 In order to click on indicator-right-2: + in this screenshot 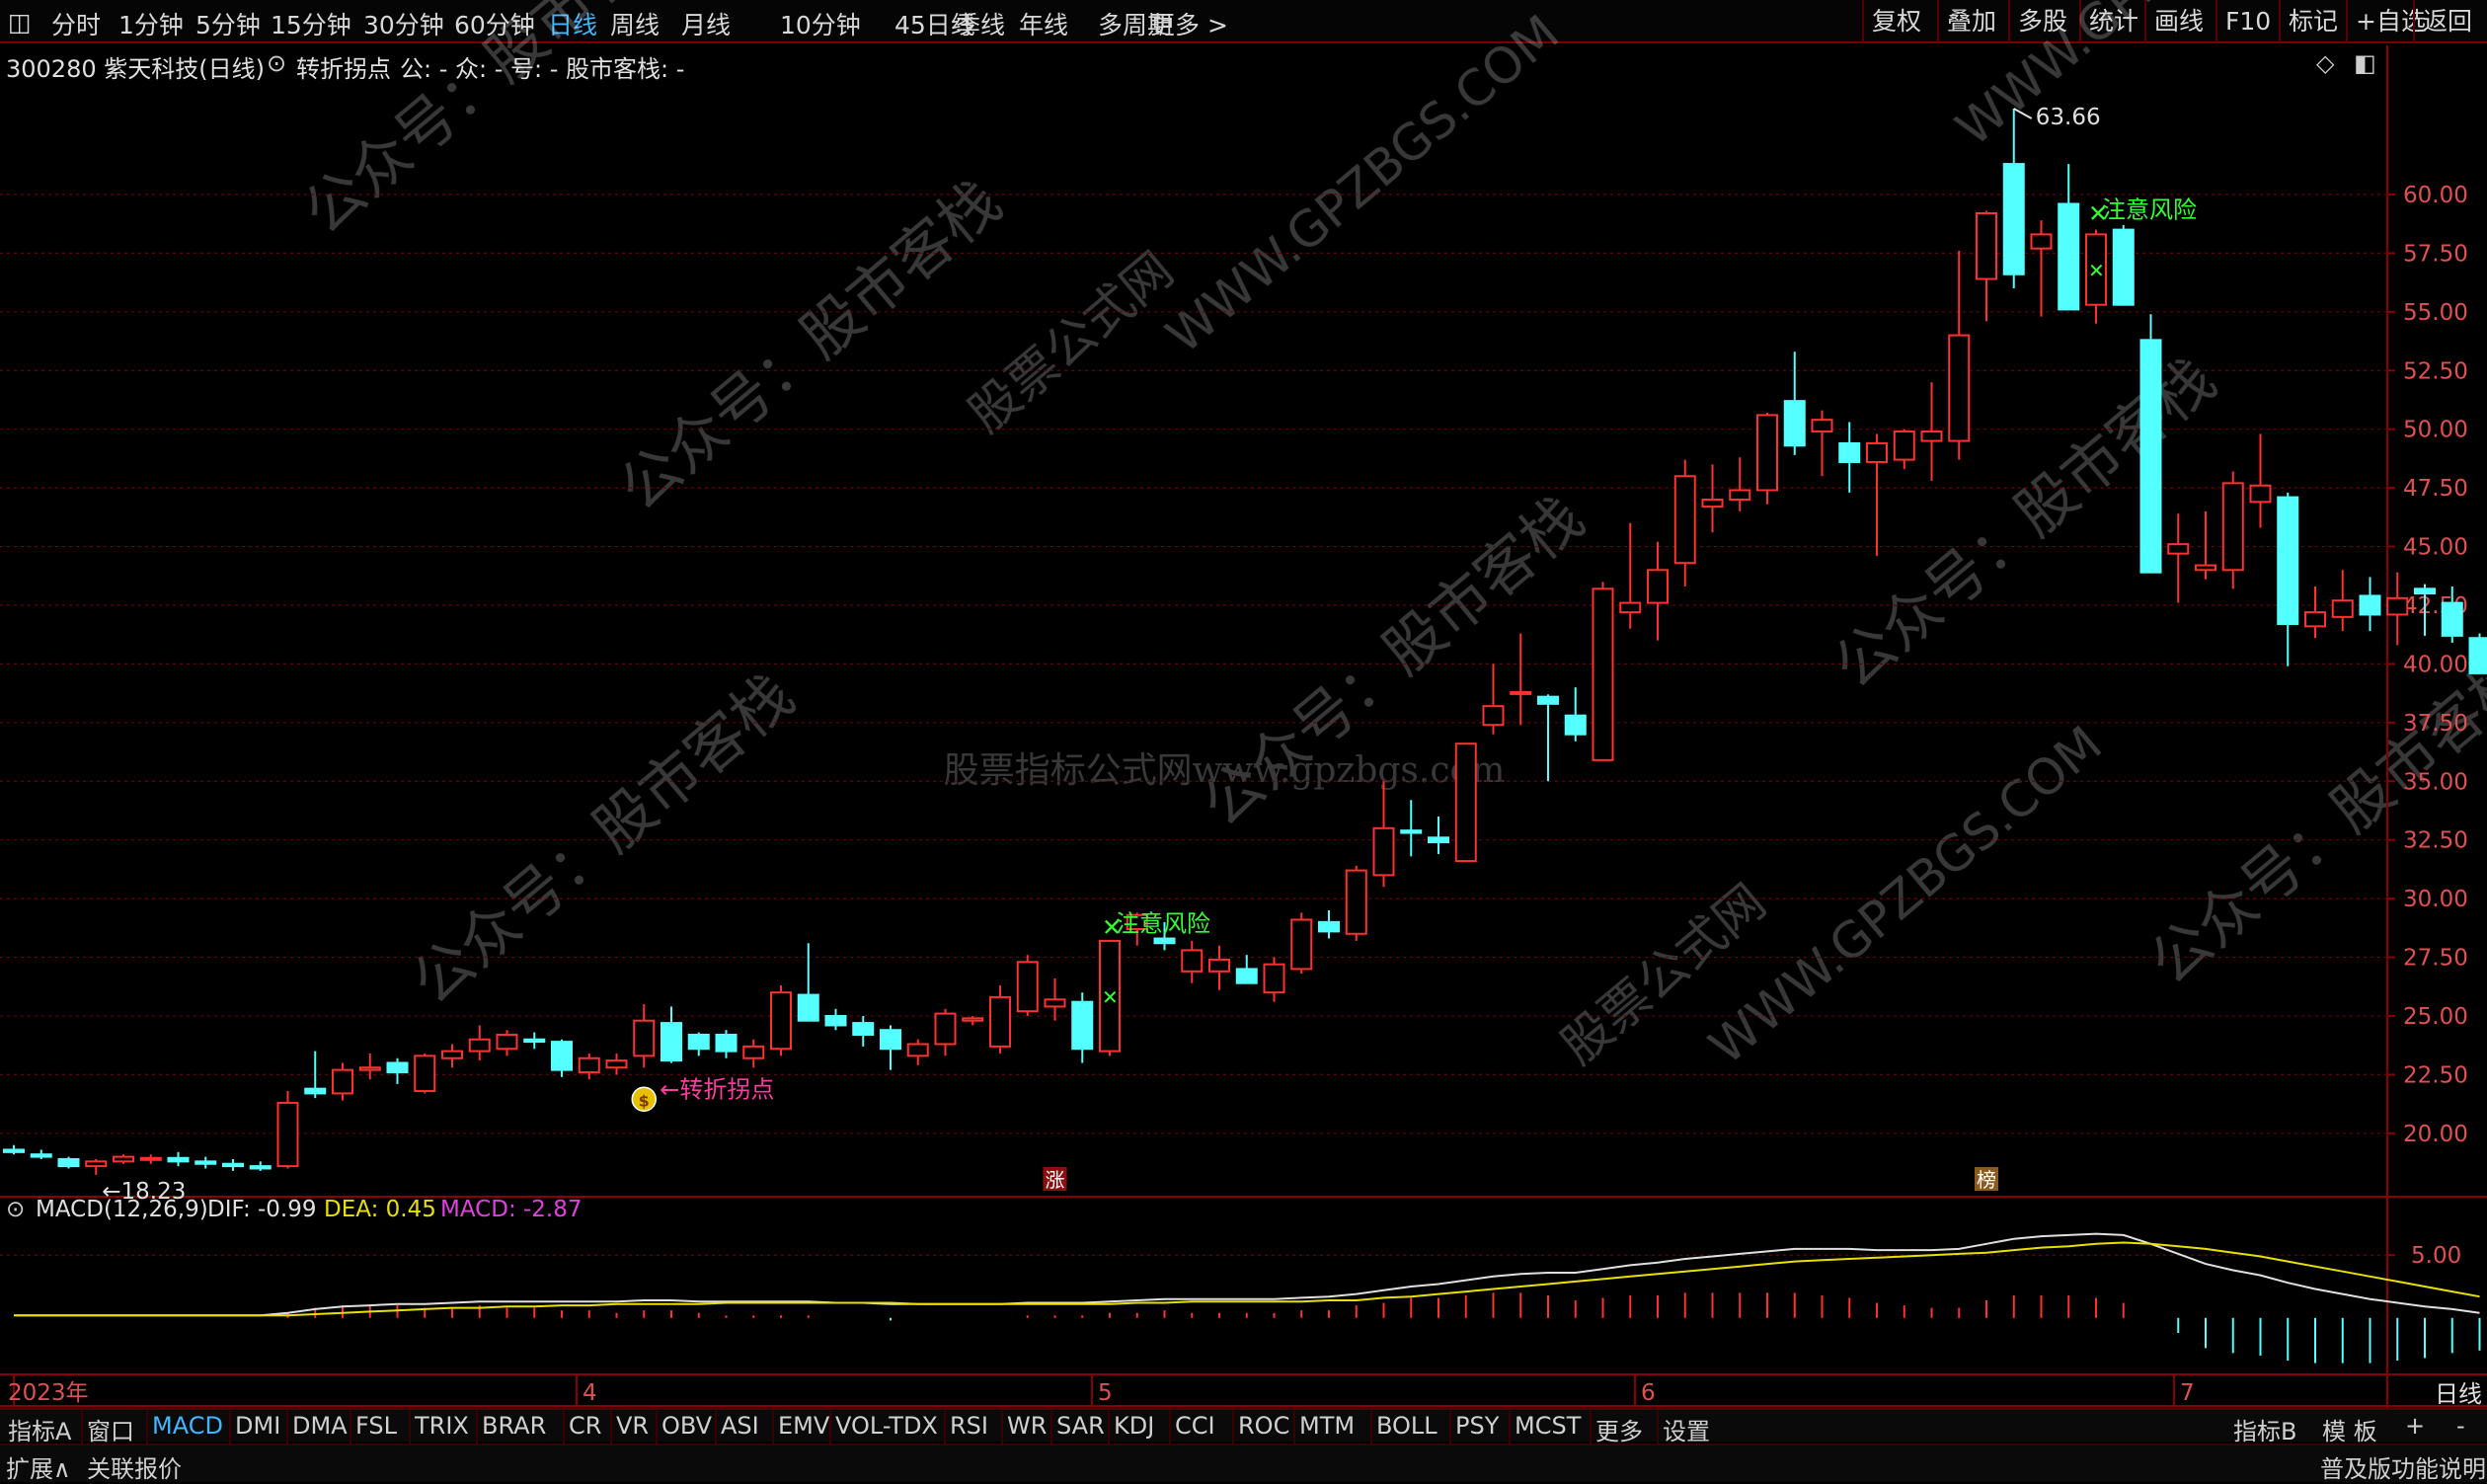, I will do `click(2415, 1426)`.